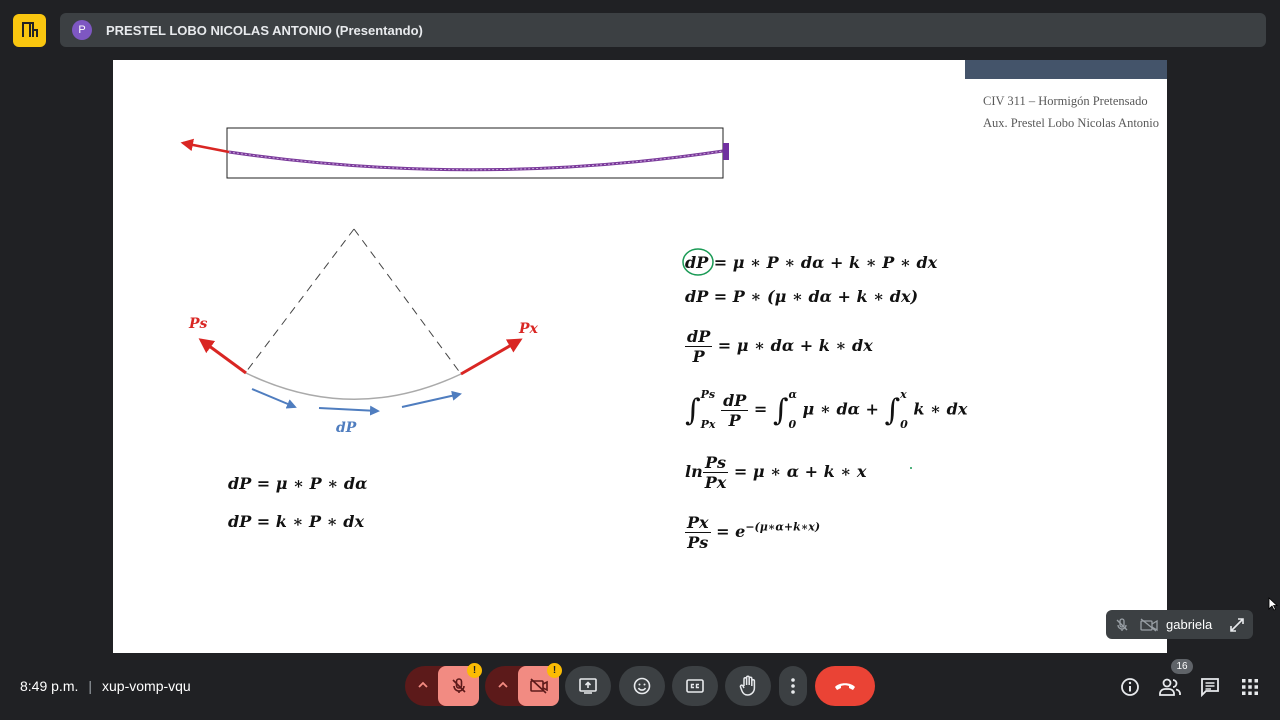 The width and height of the screenshot is (1280, 720). What do you see at coordinates (222, 356) in the screenshot?
I see `ps-force-arrow` at bounding box center [222, 356].